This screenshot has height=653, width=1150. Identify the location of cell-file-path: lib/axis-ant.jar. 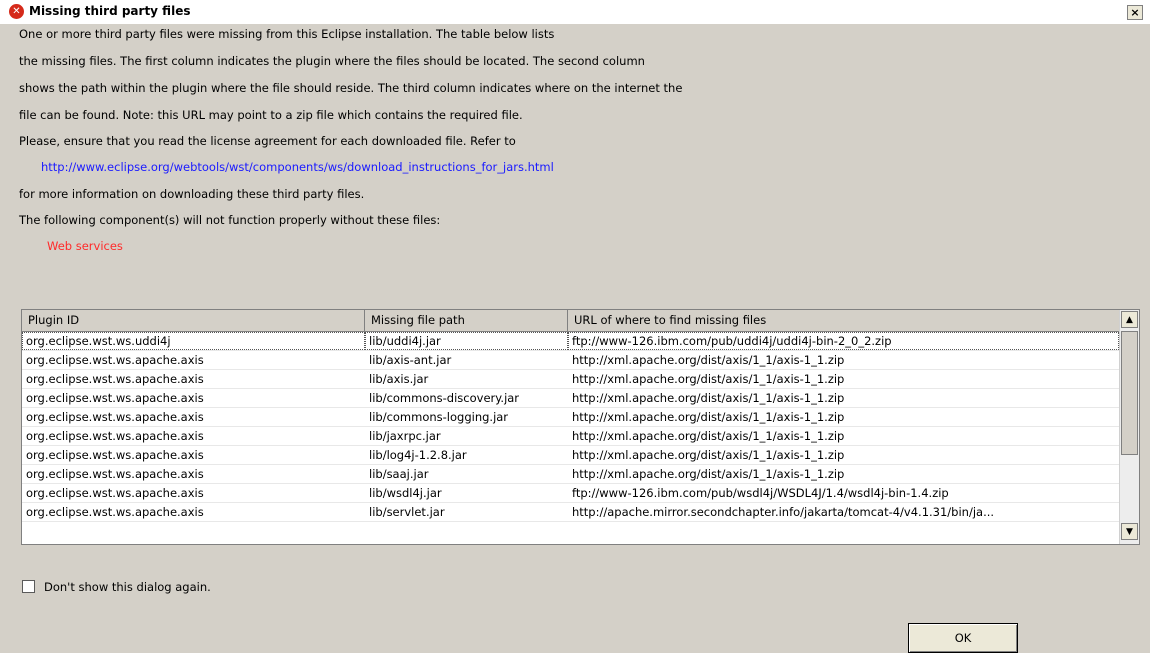
(410, 360).